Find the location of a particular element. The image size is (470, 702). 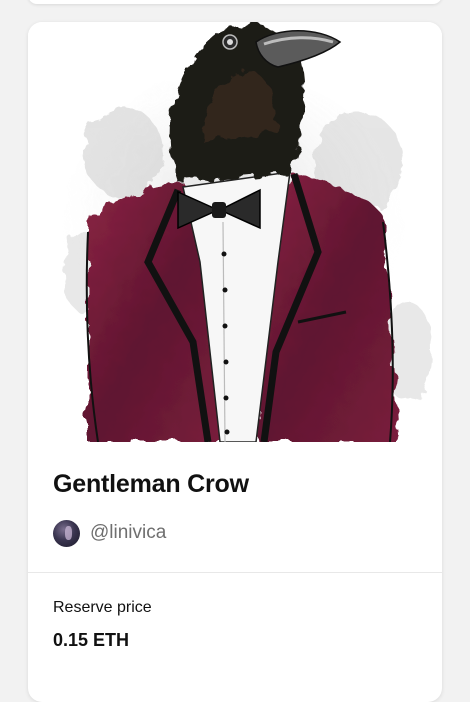

creator-link: @linivica is located at coordinates (109, 533).